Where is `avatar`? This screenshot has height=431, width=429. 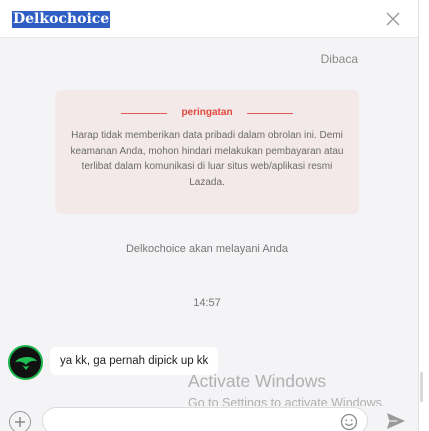 avatar is located at coordinates (25, 362).